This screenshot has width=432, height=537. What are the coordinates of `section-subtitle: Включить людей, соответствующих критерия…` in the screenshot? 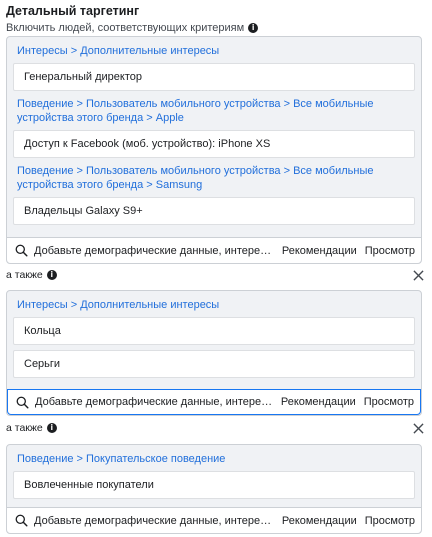 It's located at (216, 28).